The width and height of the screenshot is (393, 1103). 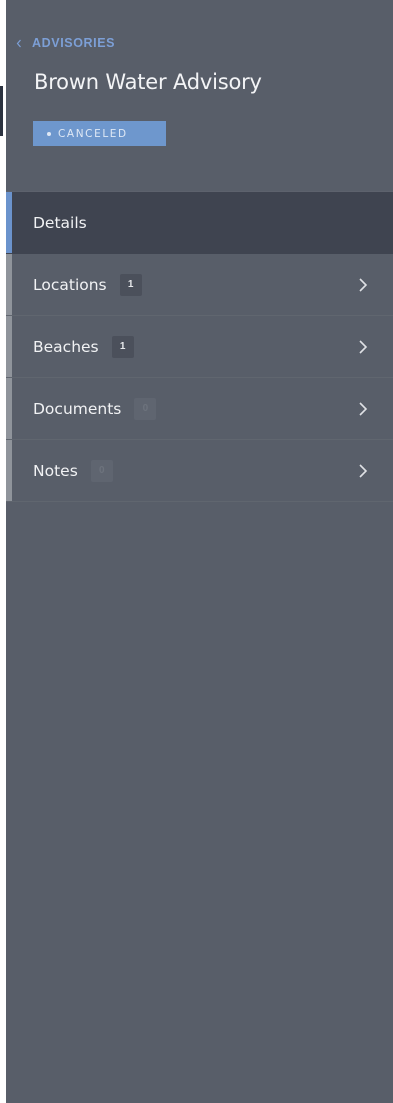 I want to click on dot-icon, so click(x=49, y=133).